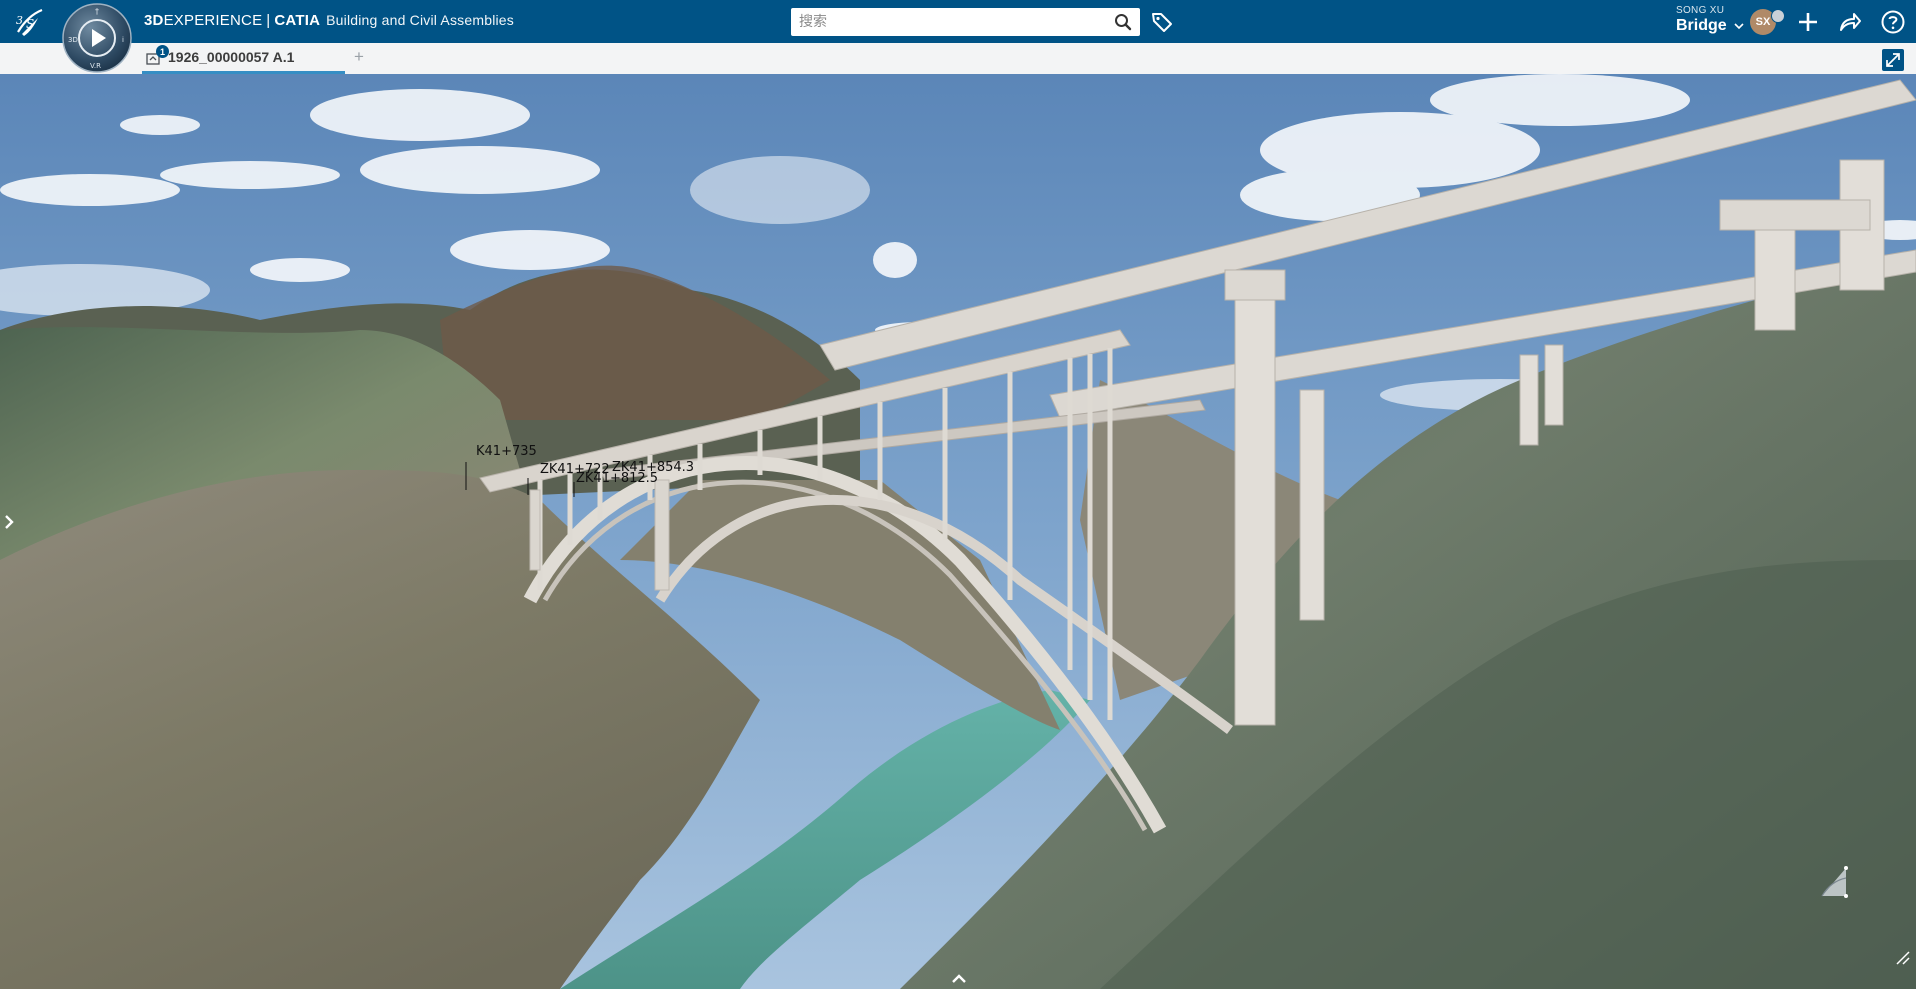 This screenshot has width=1916, height=989. What do you see at coordinates (1123, 22) in the screenshot?
I see `search-icon` at bounding box center [1123, 22].